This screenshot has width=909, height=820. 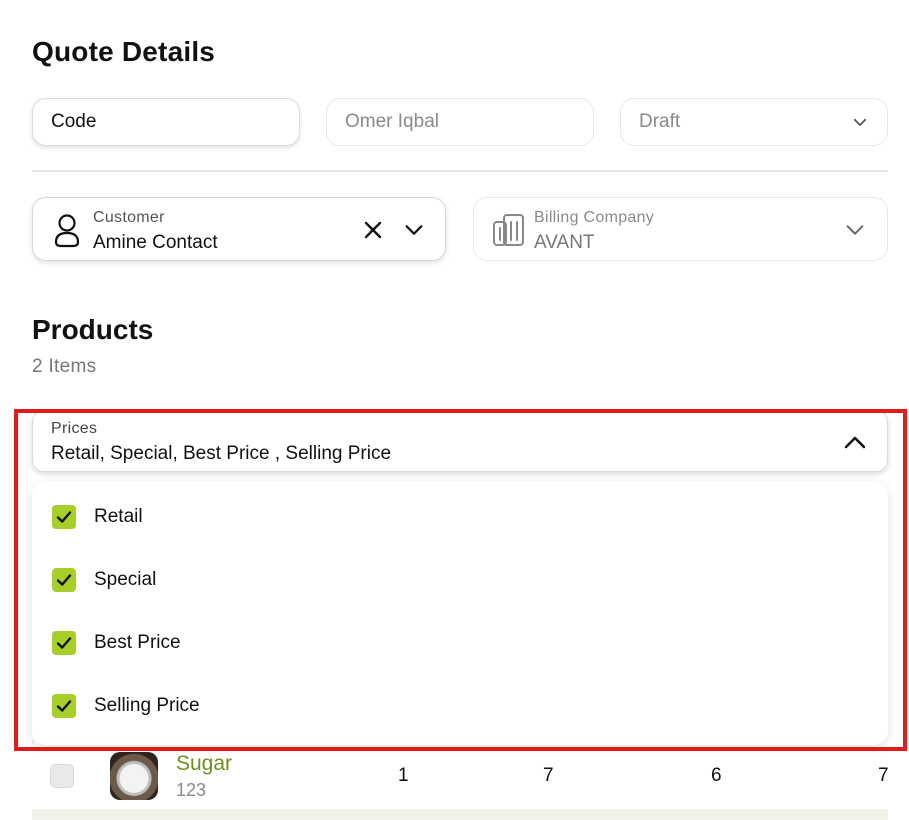 What do you see at coordinates (74, 428) in the screenshot?
I see `prices-label: Prices` at bounding box center [74, 428].